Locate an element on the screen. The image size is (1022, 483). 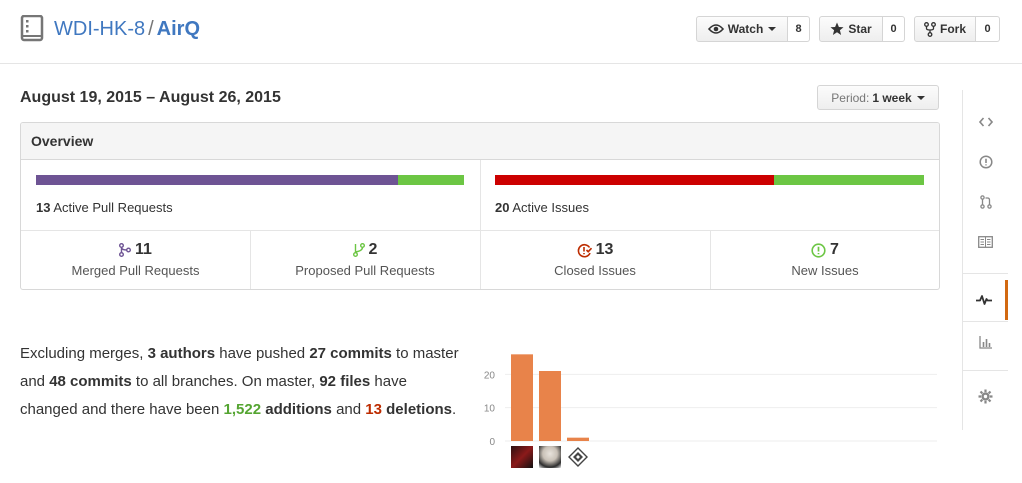
fork-button: Fork is located at coordinates (945, 29).